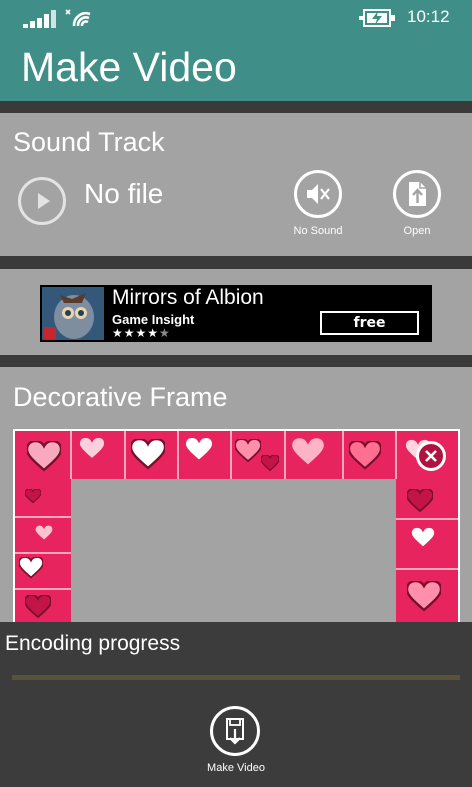  Describe the element at coordinates (78, 18) in the screenshot. I see `wifi-icon` at that location.